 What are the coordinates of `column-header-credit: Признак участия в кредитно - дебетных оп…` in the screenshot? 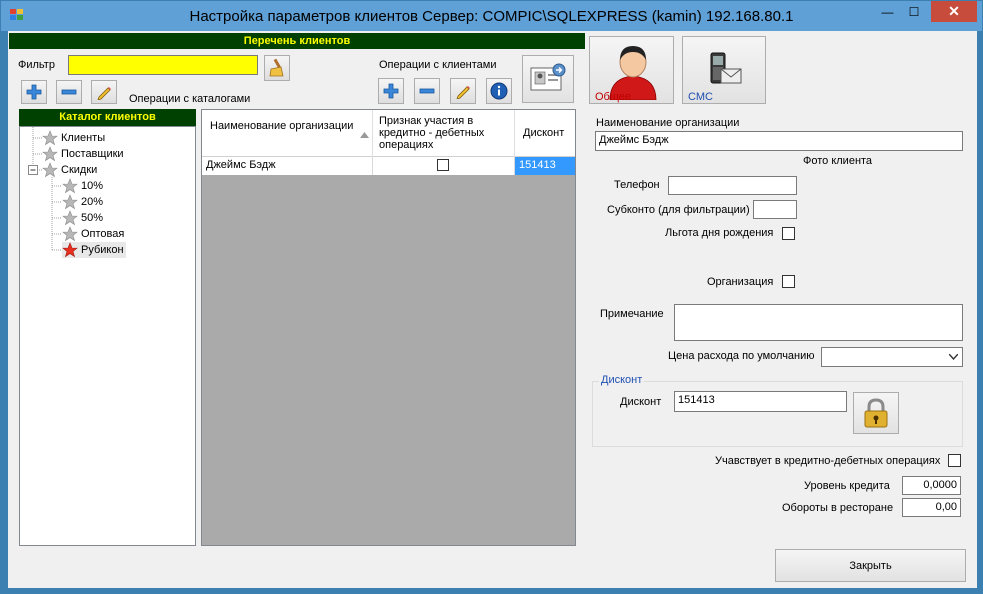 It's located at (444, 133).